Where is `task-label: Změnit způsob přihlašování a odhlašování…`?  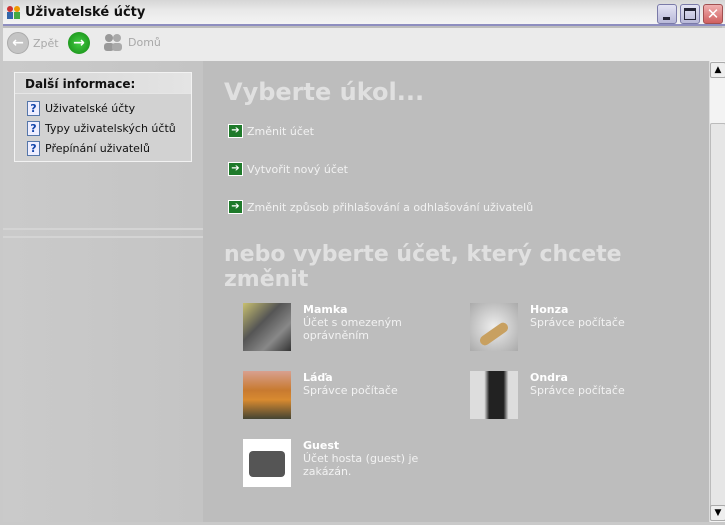 task-label: Změnit způsob přihlašování a odhlašování… is located at coordinates (390, 207).